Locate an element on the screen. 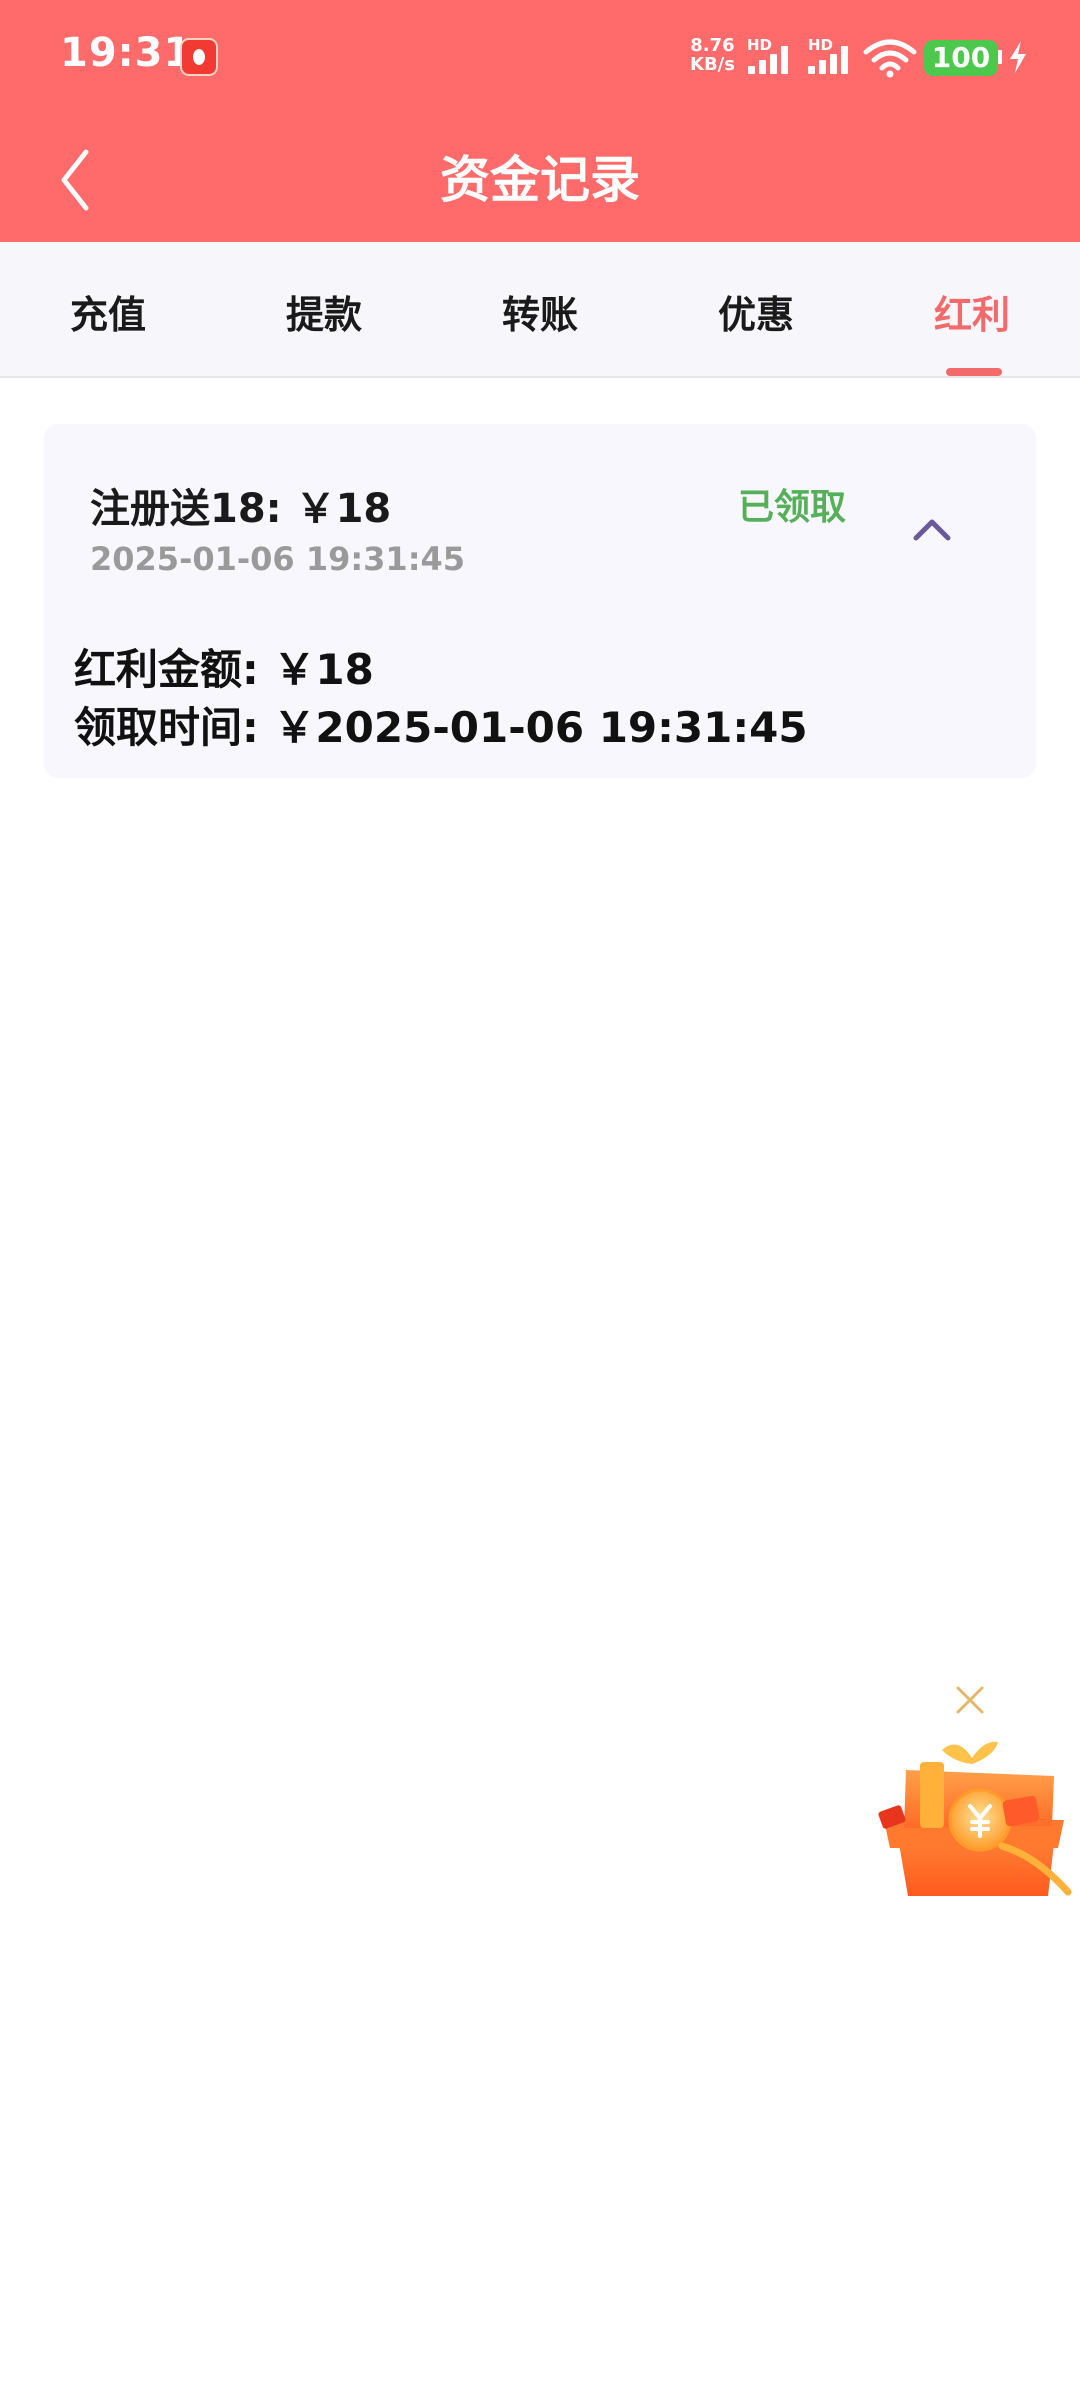  battery-icon: 100 is located at coordinates (961, 58).